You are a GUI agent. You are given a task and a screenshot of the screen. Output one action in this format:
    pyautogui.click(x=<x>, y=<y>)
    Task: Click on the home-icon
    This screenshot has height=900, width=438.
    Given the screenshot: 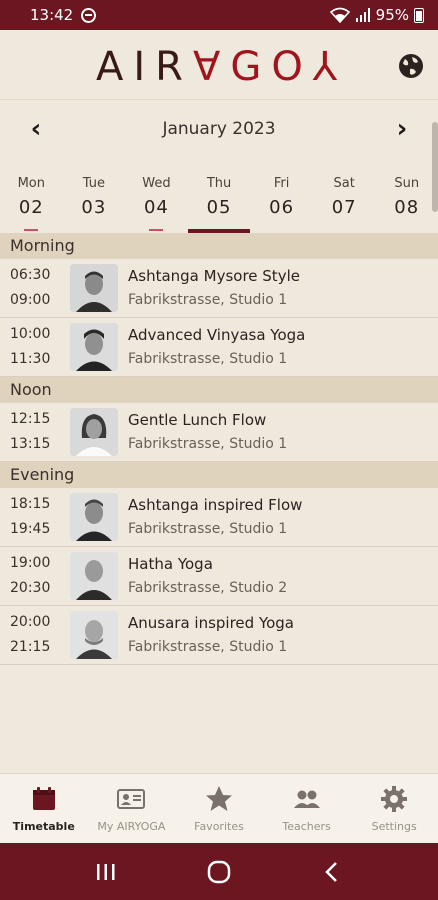 What is the action you would take?
    pyautogui.click(x=219, y=871)
    